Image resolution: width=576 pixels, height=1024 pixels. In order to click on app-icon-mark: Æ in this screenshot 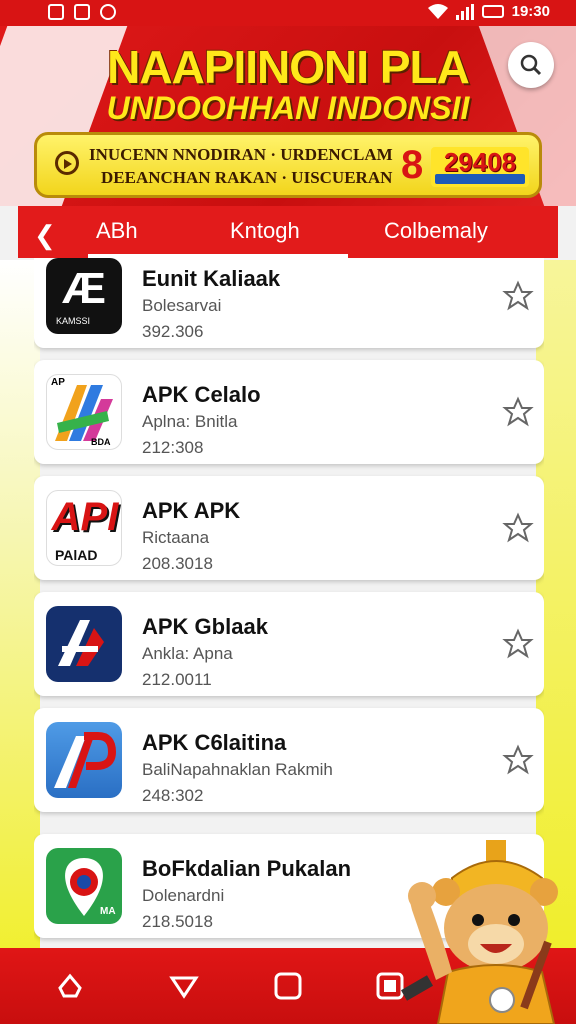, I will do `click(84, 288)`.